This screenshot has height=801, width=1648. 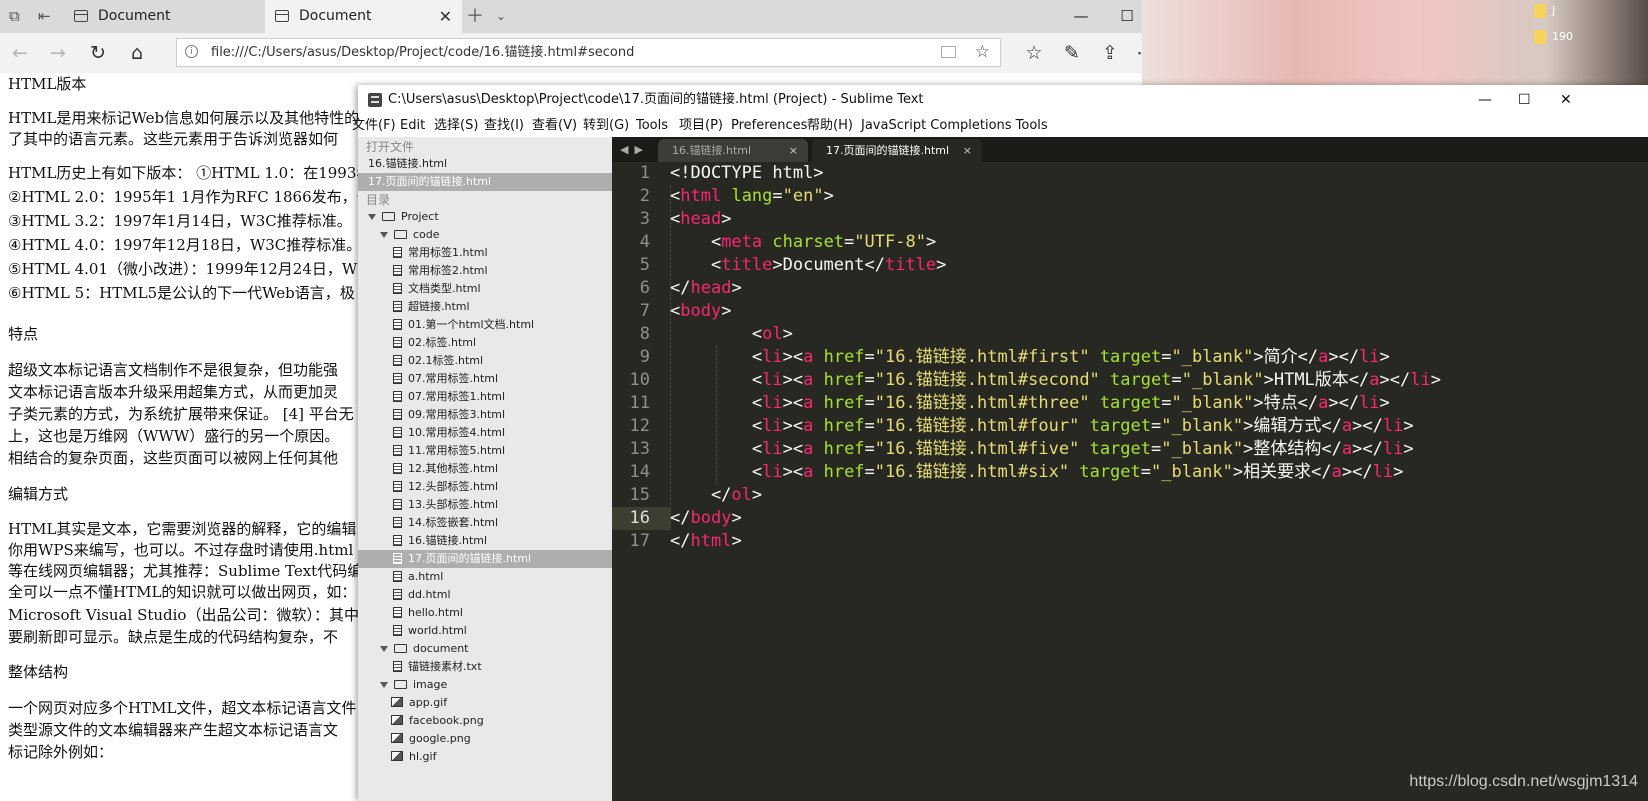 I want to click on sidebar-file: 02.标签.html, so click(x=502, y=343).